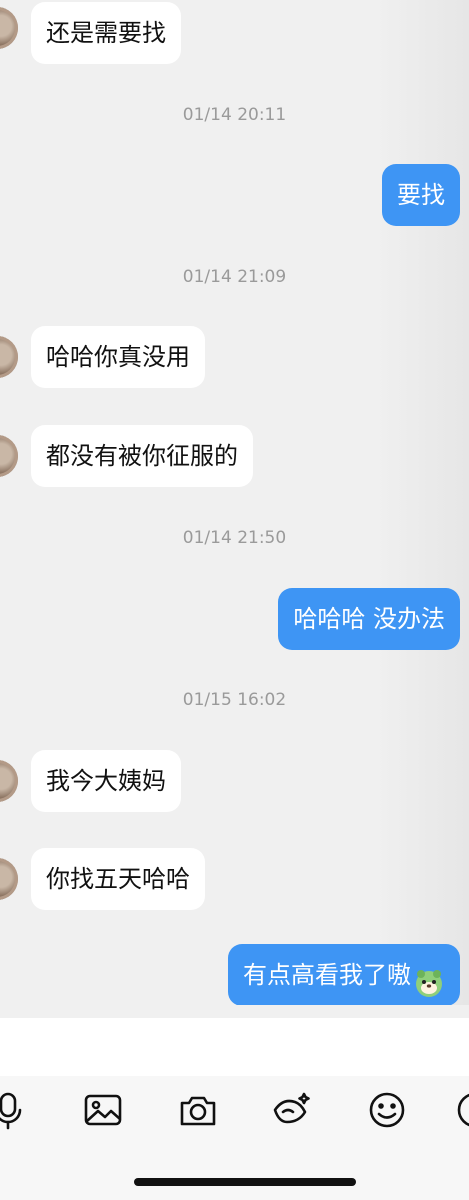 The image size is (469, 1200). Describe the element at coordinates (14, 1110) in the screenshot. I see `microphone-icon` at that location.